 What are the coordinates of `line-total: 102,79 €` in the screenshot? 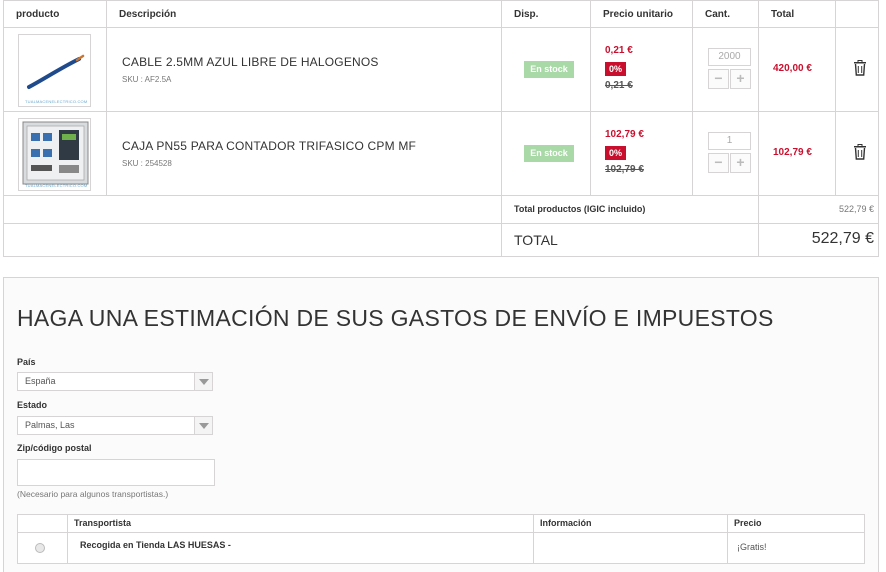 It's located at (792, 152).